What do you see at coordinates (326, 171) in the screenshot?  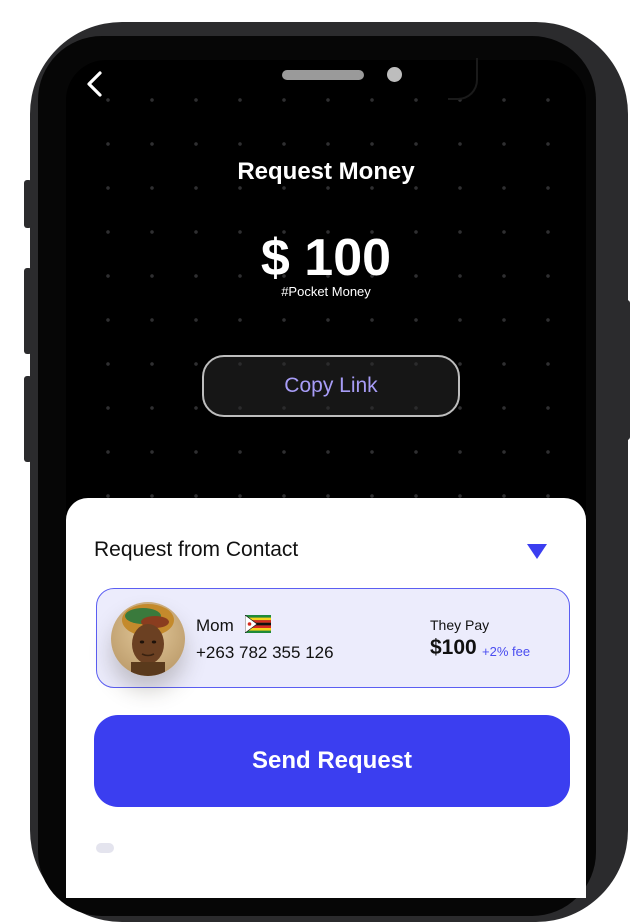 I see `page-title: Request Money` at bounding box center [326, 171].